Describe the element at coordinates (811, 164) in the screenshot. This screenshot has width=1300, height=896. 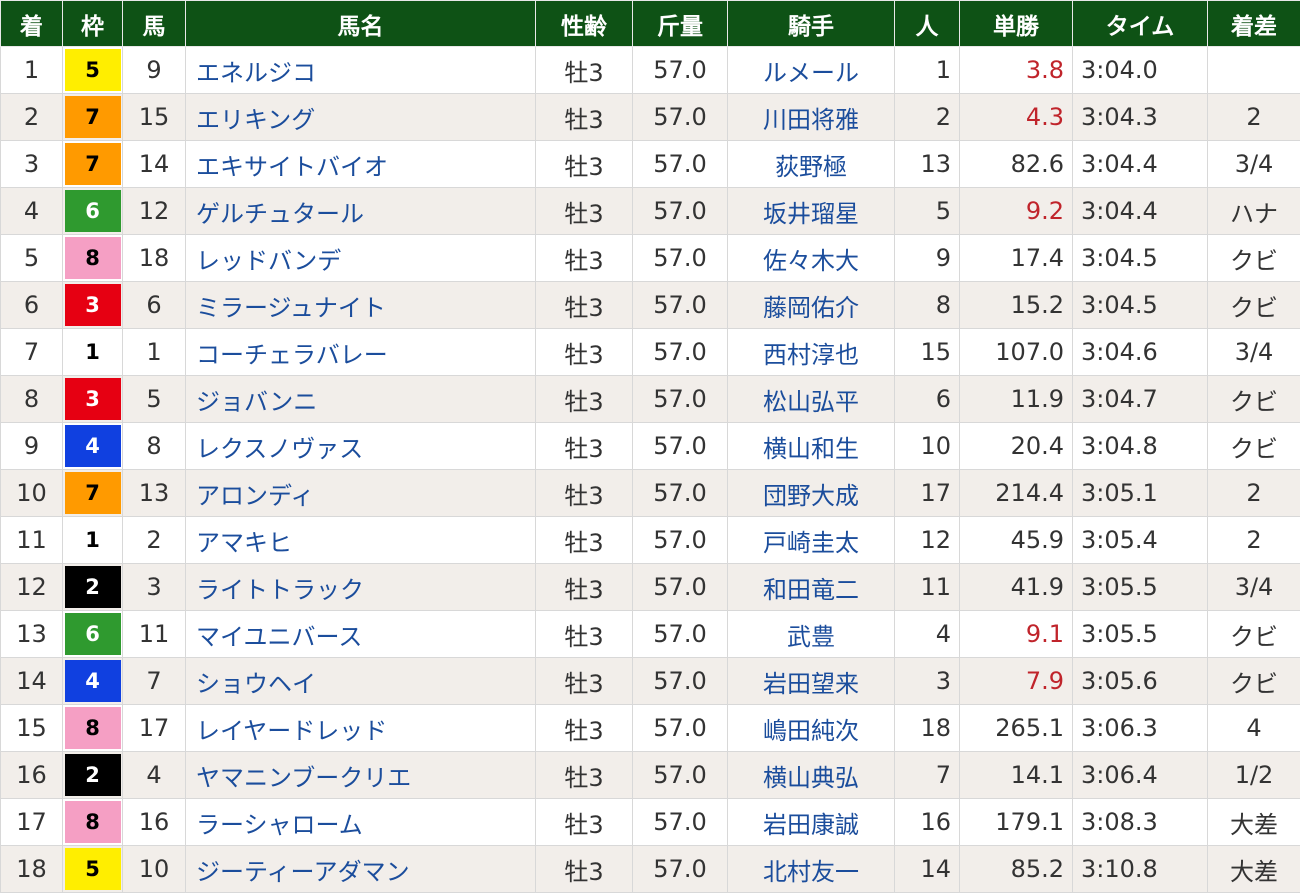
I see `jockey-link: 荻野極` at that location.